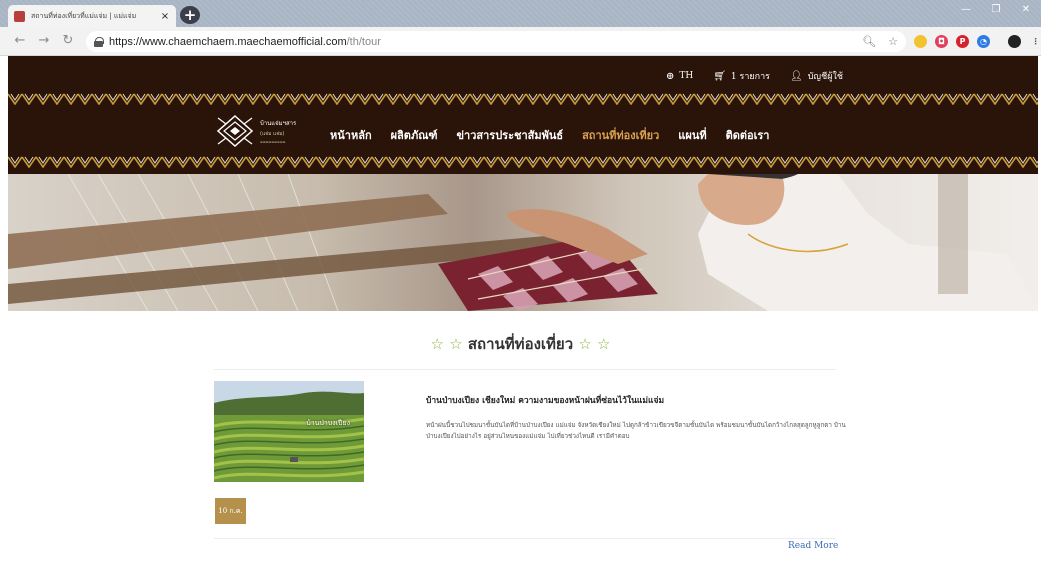  What do you see at coordinates (825, 77) in the screenshot?
I see `account-label: บัญชีผู้ใช้` at bounding box center [825, 77].